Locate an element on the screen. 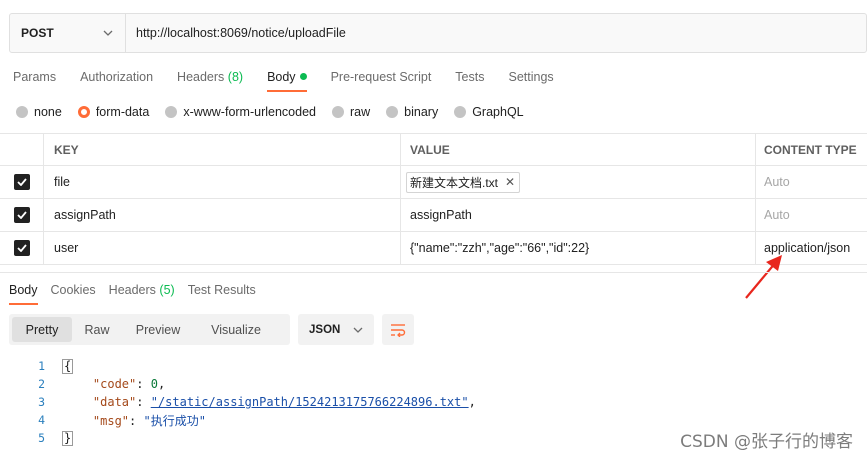  open-brace: { is located at coordinates (68, 366).